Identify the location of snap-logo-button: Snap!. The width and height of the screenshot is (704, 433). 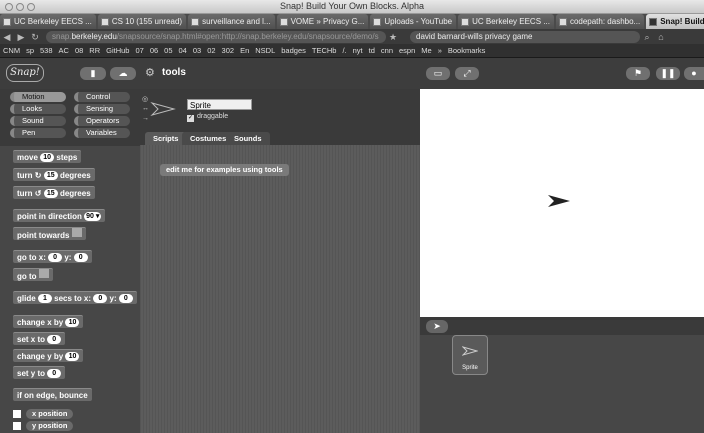
(25, 73).